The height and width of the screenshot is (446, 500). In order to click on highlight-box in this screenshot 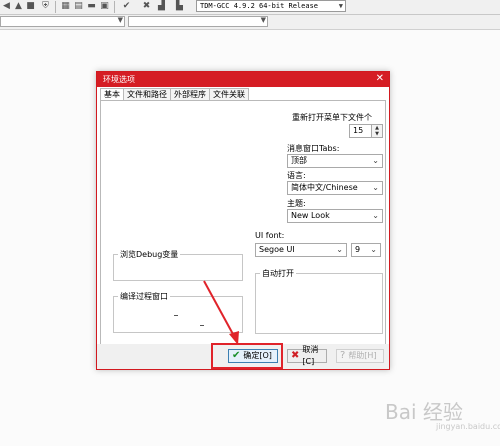, I will do `click(247, 356)`.